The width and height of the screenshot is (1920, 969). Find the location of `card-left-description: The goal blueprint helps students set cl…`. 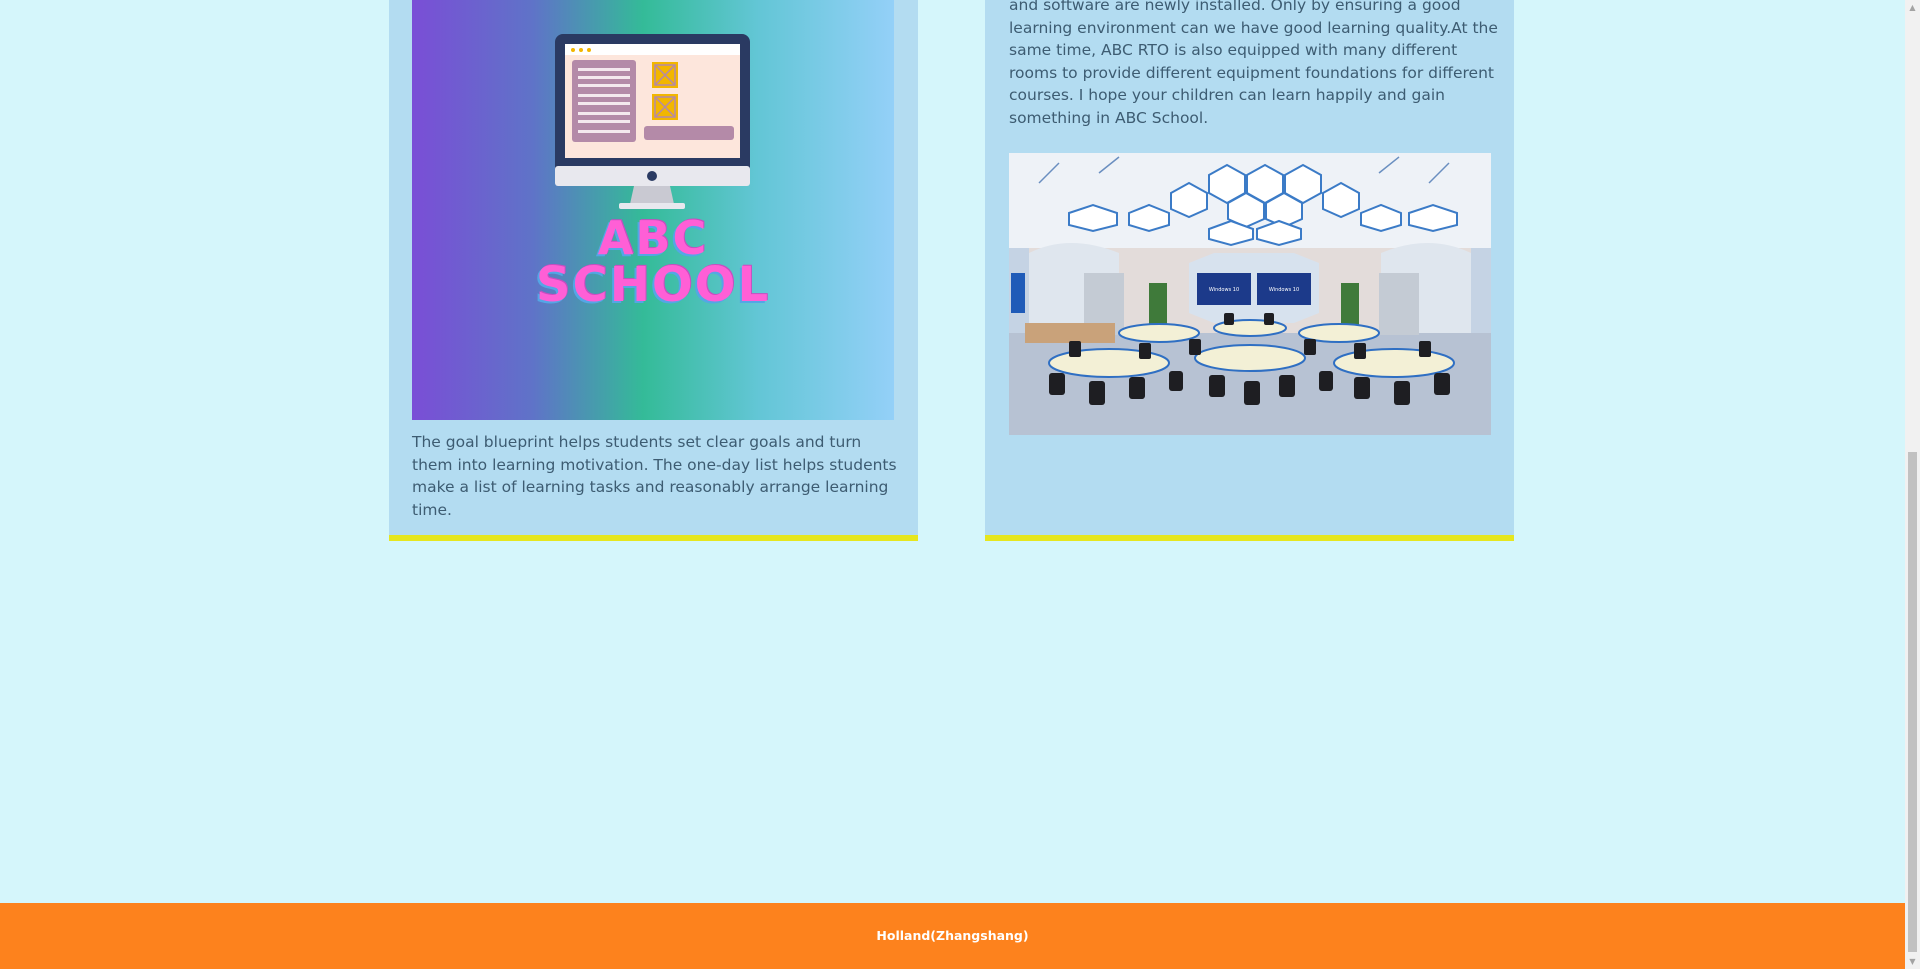

card-left-description: The goal blueprint helps students set cl… is located at coordinates (654, 476).